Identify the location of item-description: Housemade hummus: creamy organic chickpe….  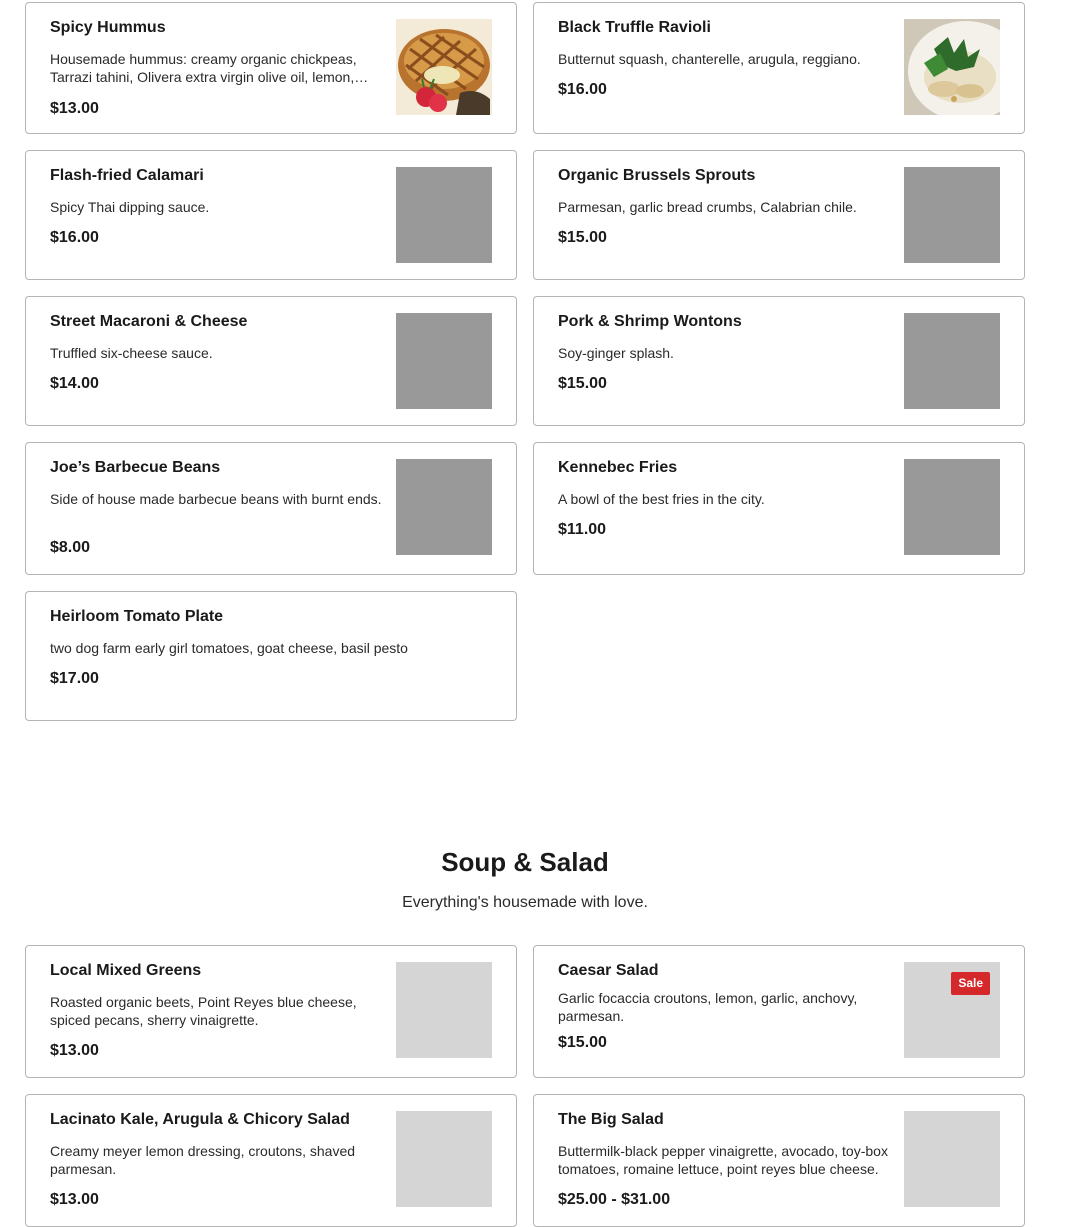
(203, 68).